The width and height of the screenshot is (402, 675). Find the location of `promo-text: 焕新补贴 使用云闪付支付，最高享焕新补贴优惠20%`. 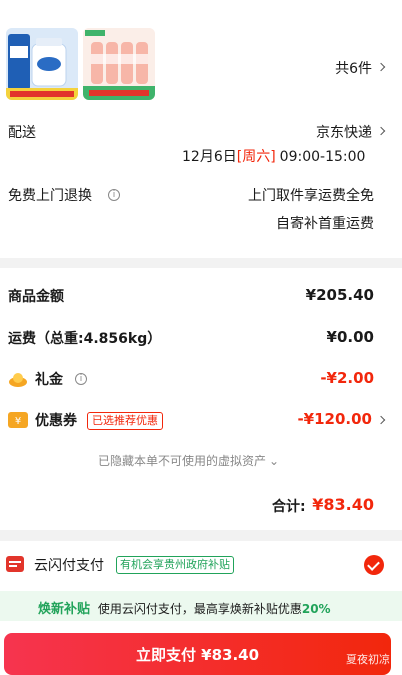

promo-text: 焕新补贴 使用云闪付支付，最高享焕新补贴优惠20% is located at coordinates (184, 607).